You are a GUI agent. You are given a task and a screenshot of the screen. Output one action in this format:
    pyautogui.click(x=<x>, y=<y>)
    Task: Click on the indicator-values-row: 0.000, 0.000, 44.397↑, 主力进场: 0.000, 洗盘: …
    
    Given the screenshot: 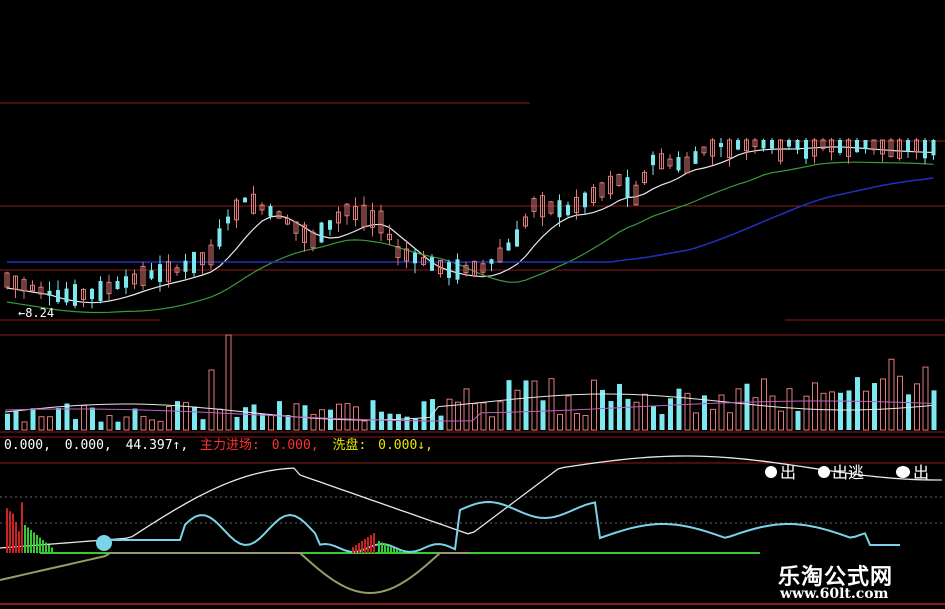 What is the action you would take?
    pyautogui.click(x=218, y=445)
    